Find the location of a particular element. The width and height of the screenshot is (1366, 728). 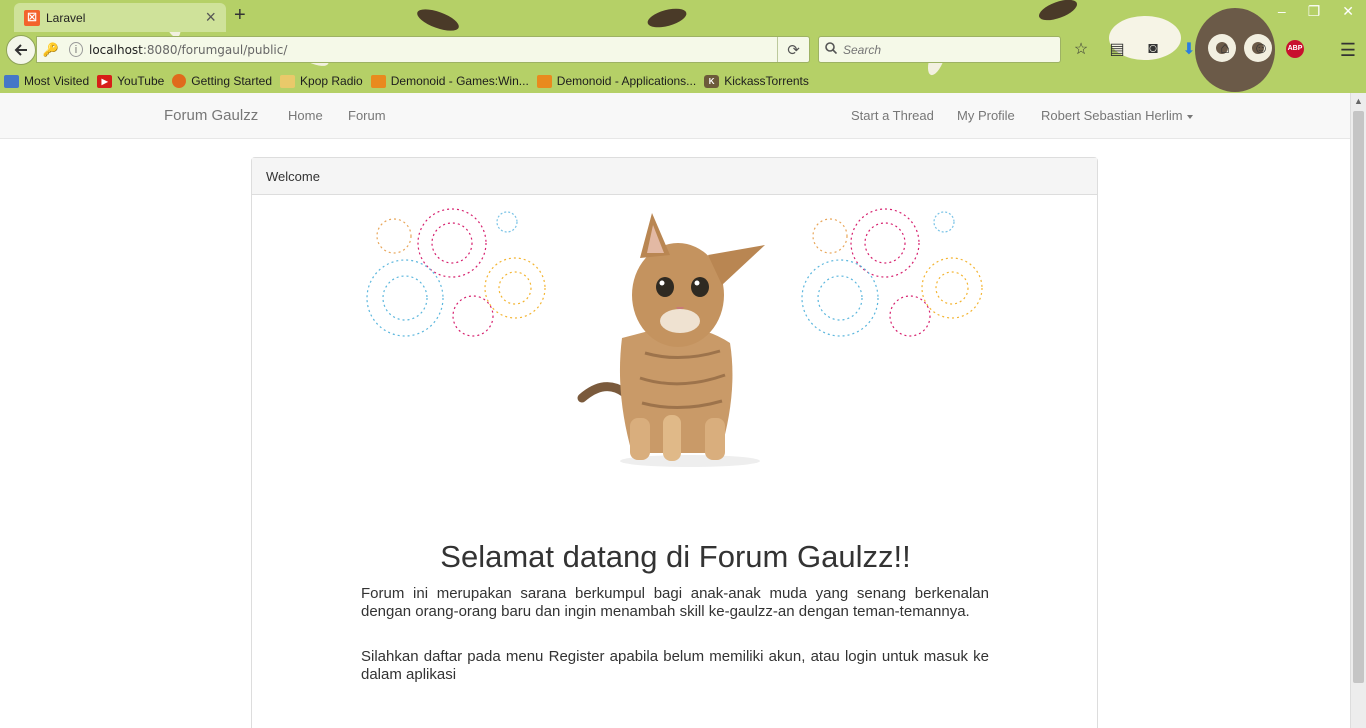

scroll-up-arrow-icon: ▲ is located at coordinates (1358, 101).